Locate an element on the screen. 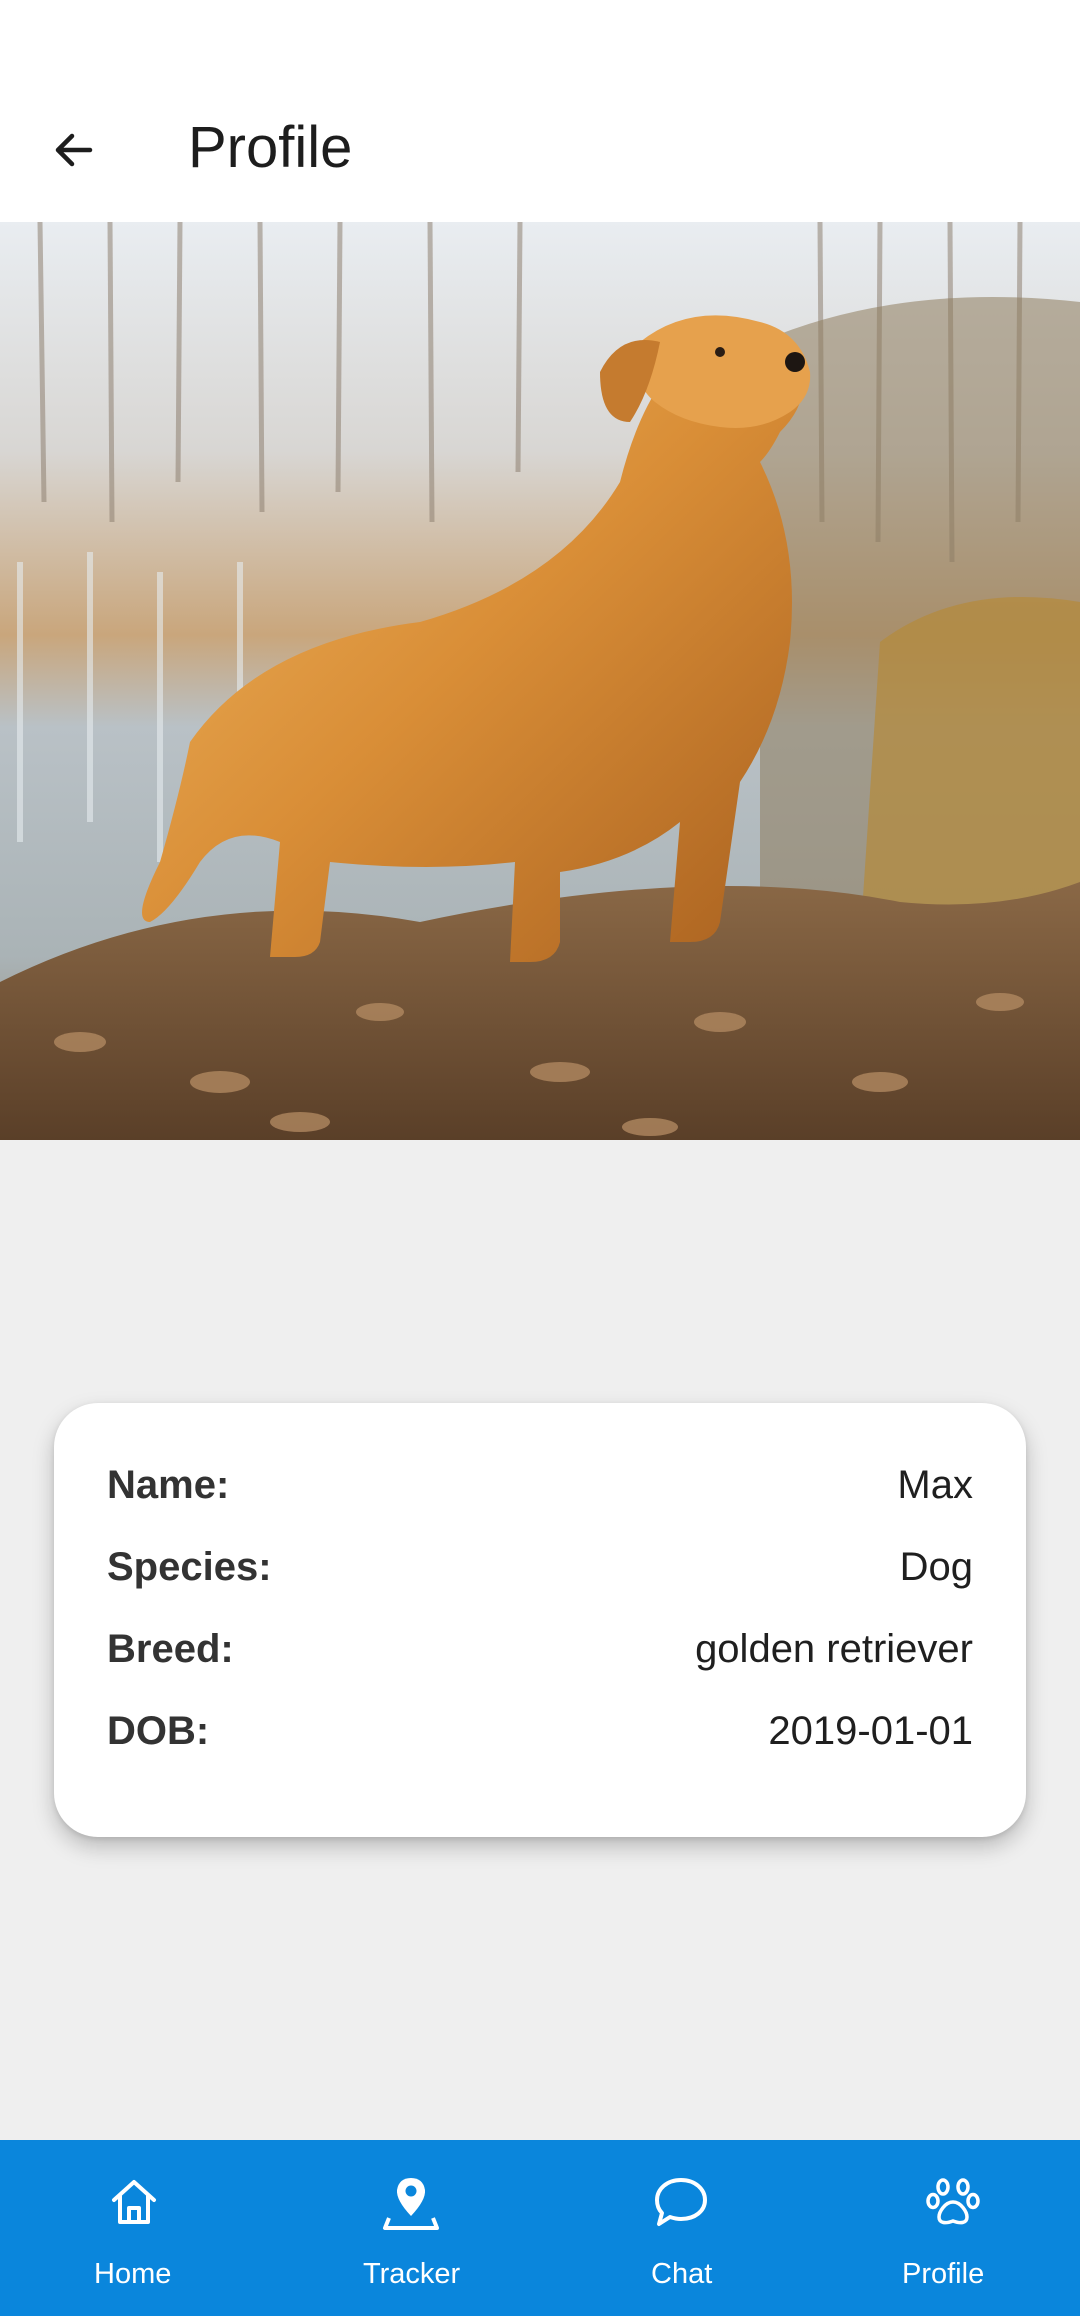 Image resolution: width=1080 pixels, height=2316 pixels. nav-item-home: Home is located at coordinates (135, 2228).